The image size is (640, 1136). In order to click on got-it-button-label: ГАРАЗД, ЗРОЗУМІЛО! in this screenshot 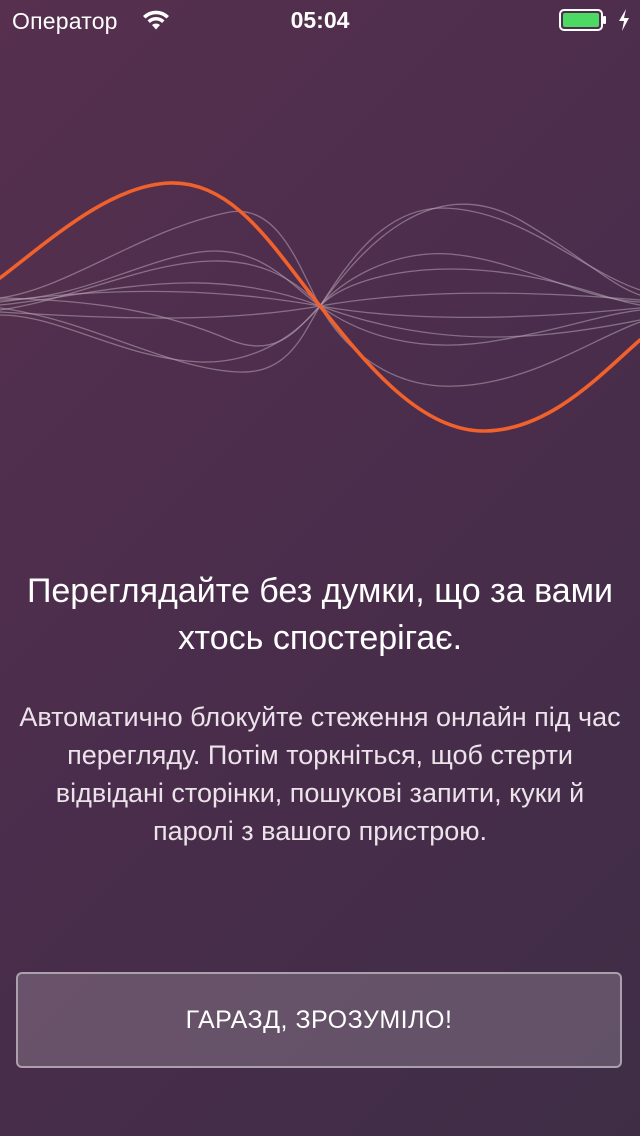, I will do `click(319, 1019)`.